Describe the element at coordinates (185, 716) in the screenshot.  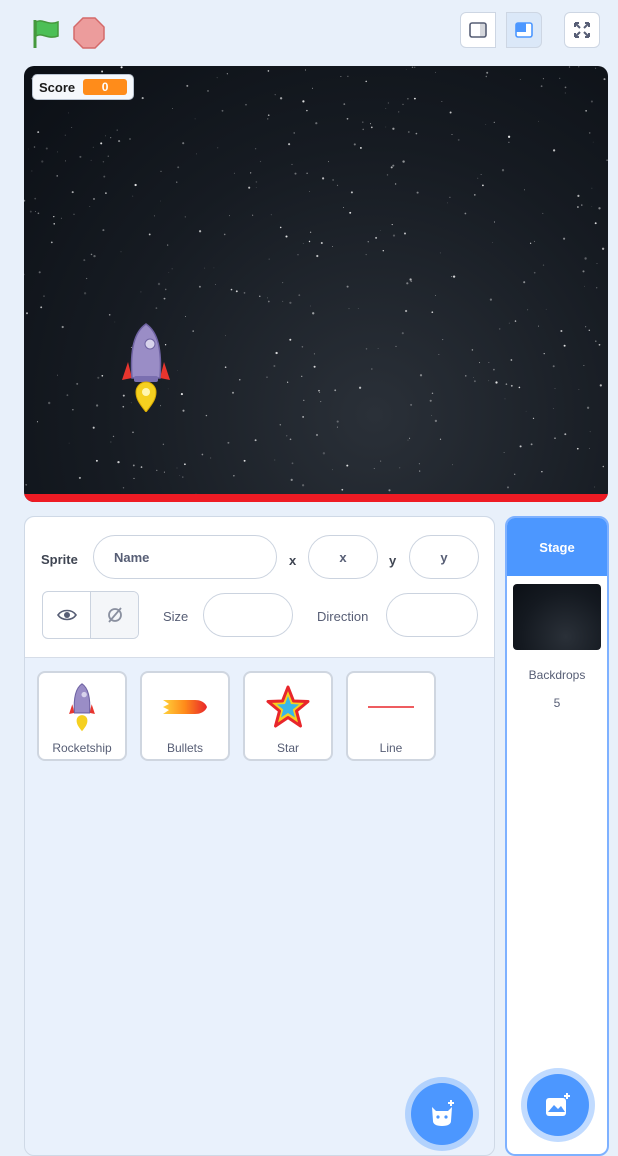
I see `sprite-thumb-bullets: Bullets` at that location.